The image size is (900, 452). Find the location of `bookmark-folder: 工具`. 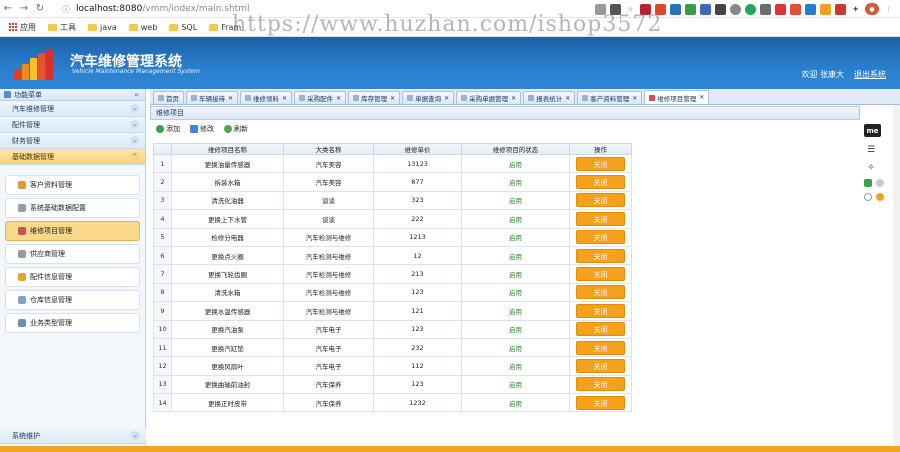

bookmark-folder: 工具 is located at coordinates (62, 27).